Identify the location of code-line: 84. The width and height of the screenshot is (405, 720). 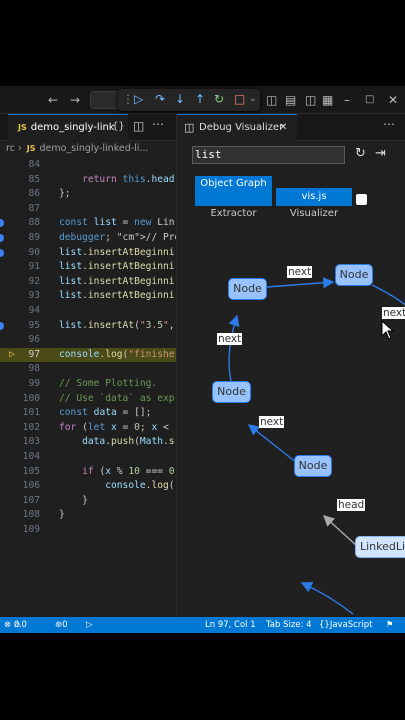
(88, 165).